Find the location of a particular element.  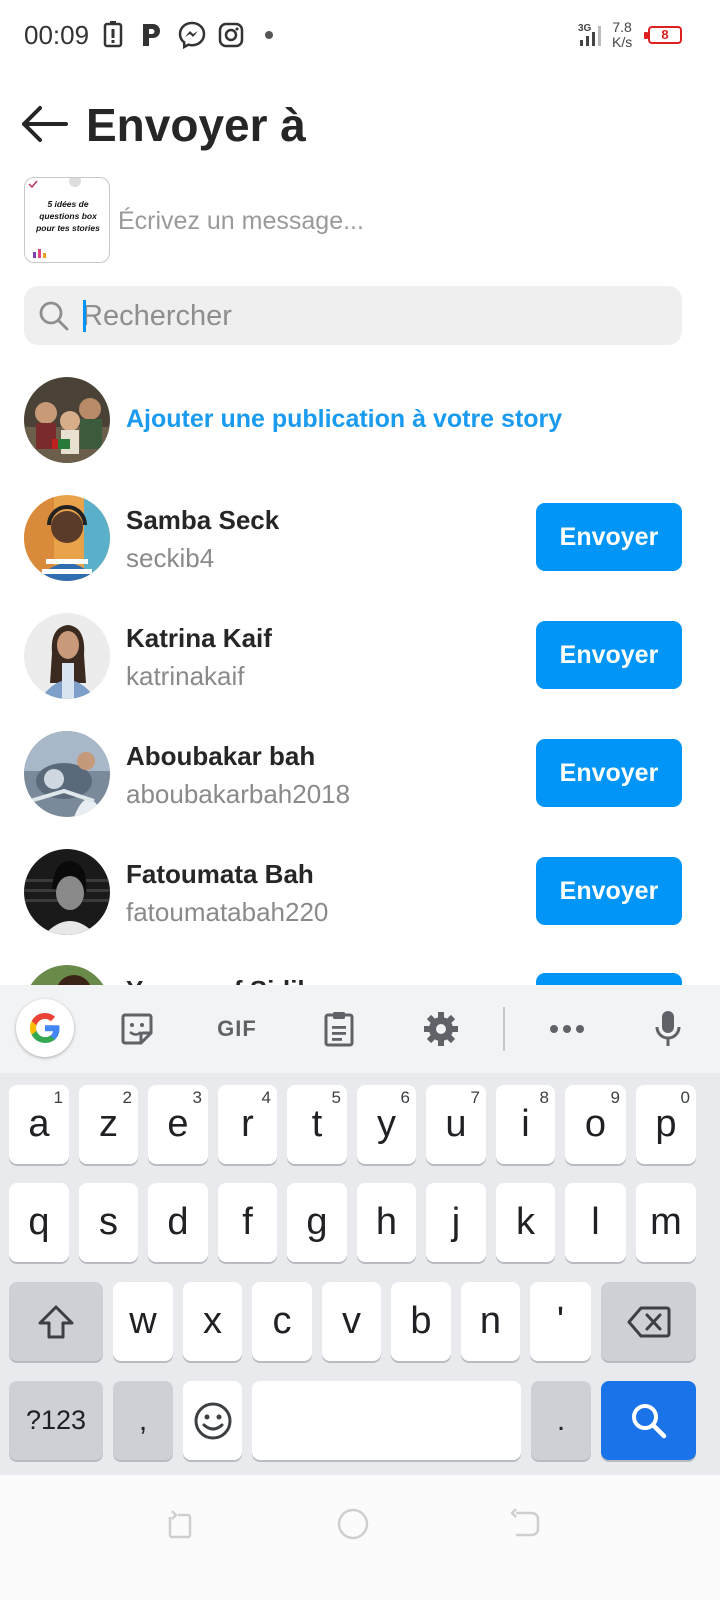

key-s: s is located at coordinates (108, 1222).